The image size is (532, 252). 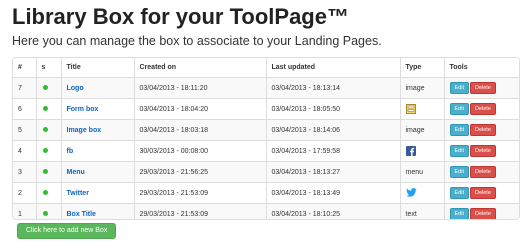 I want to click on row-updated: 03/04/2013 - 18:10:25, so click(x=332, y=211).